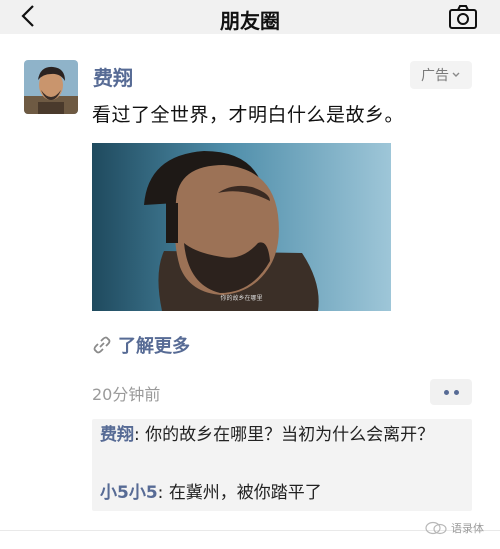 This screenshot has width=500, height=549. Describe the element at coordinates (436, 528) in the screenshot. I see `wechat-logo-icon` at that location.